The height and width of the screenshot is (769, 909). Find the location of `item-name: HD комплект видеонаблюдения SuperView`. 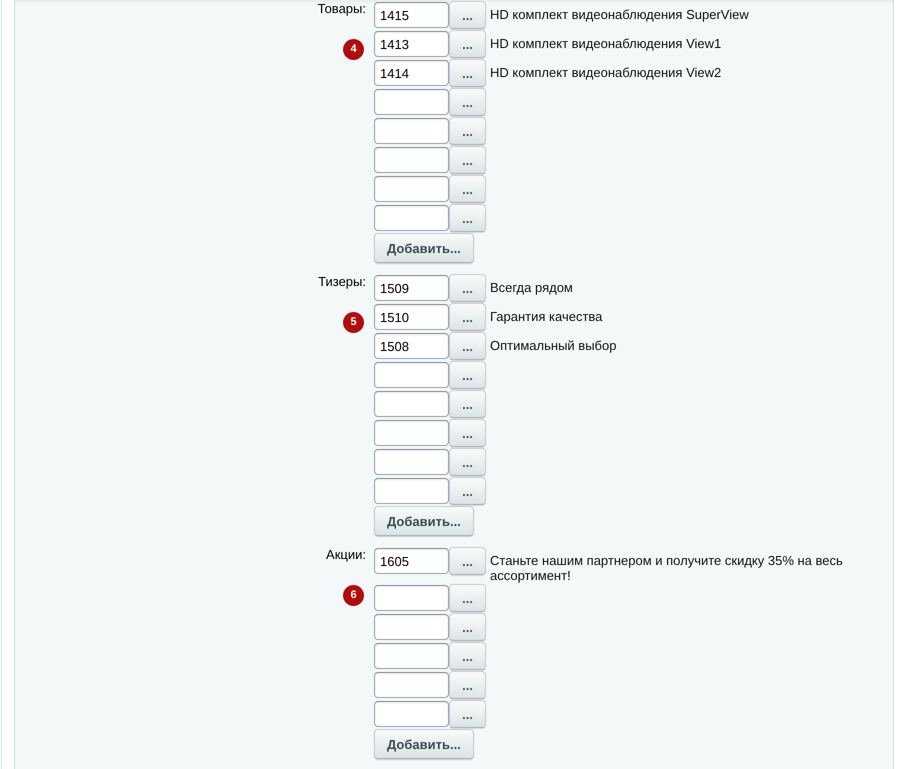

item-name: HD комплект видеонаблюдения SuperView is located at coordinates (619, 14).